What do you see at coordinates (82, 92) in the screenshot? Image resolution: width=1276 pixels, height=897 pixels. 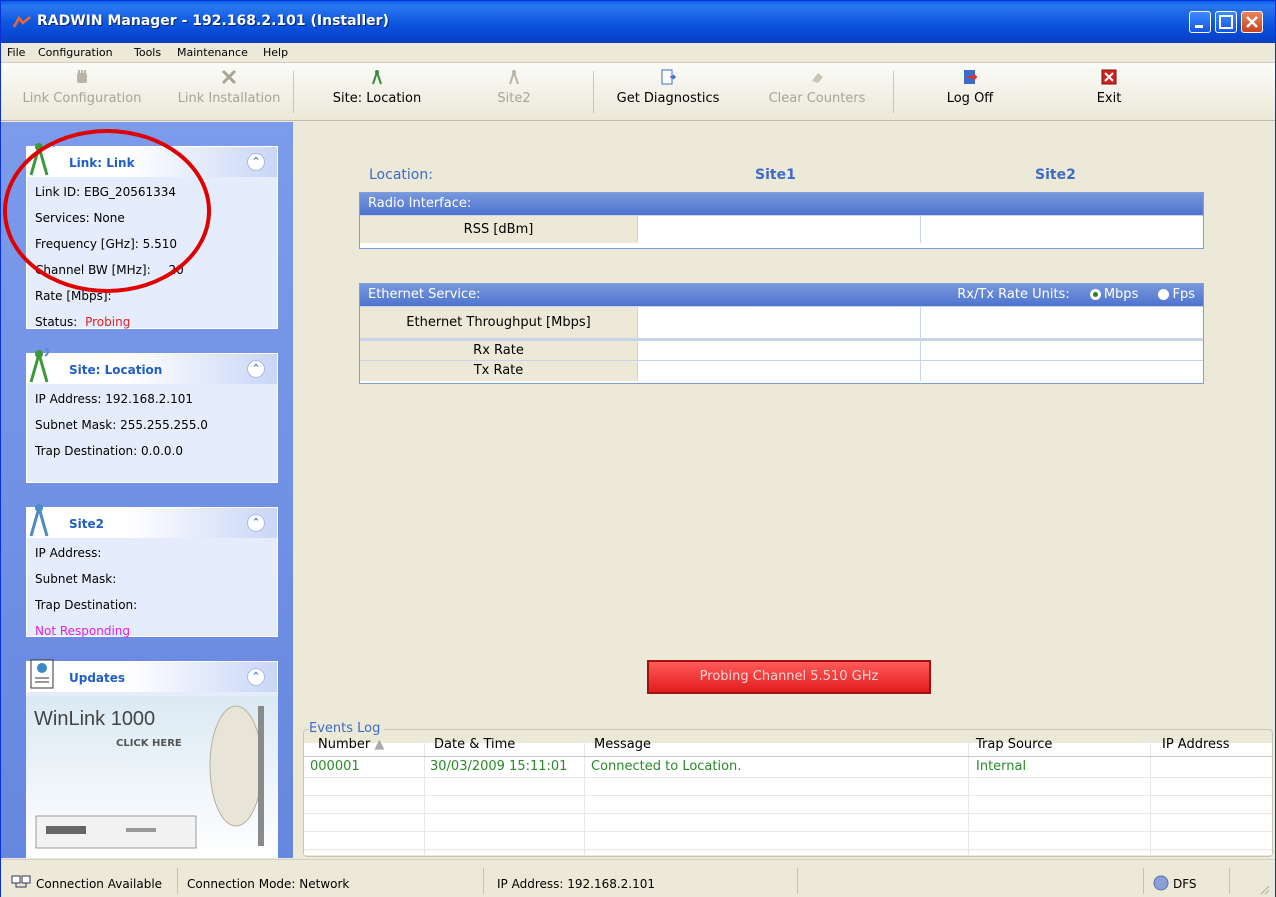 I see `link-configuration-button: Link Configuration` at bounding box center [82, 92].